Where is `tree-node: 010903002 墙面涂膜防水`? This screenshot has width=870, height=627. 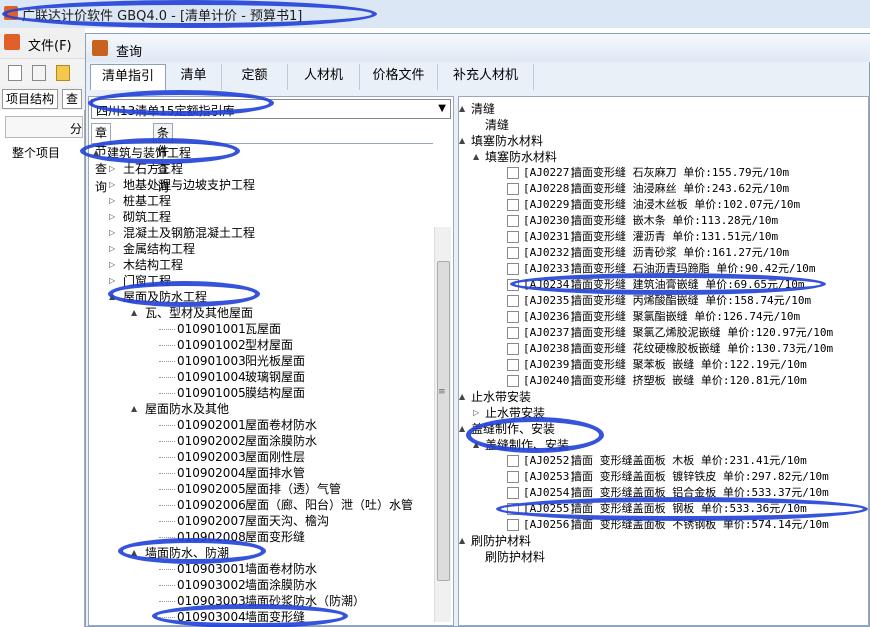
tree-node: 010903002 墙面涂膜防水 is located at coordinates (261, 585).